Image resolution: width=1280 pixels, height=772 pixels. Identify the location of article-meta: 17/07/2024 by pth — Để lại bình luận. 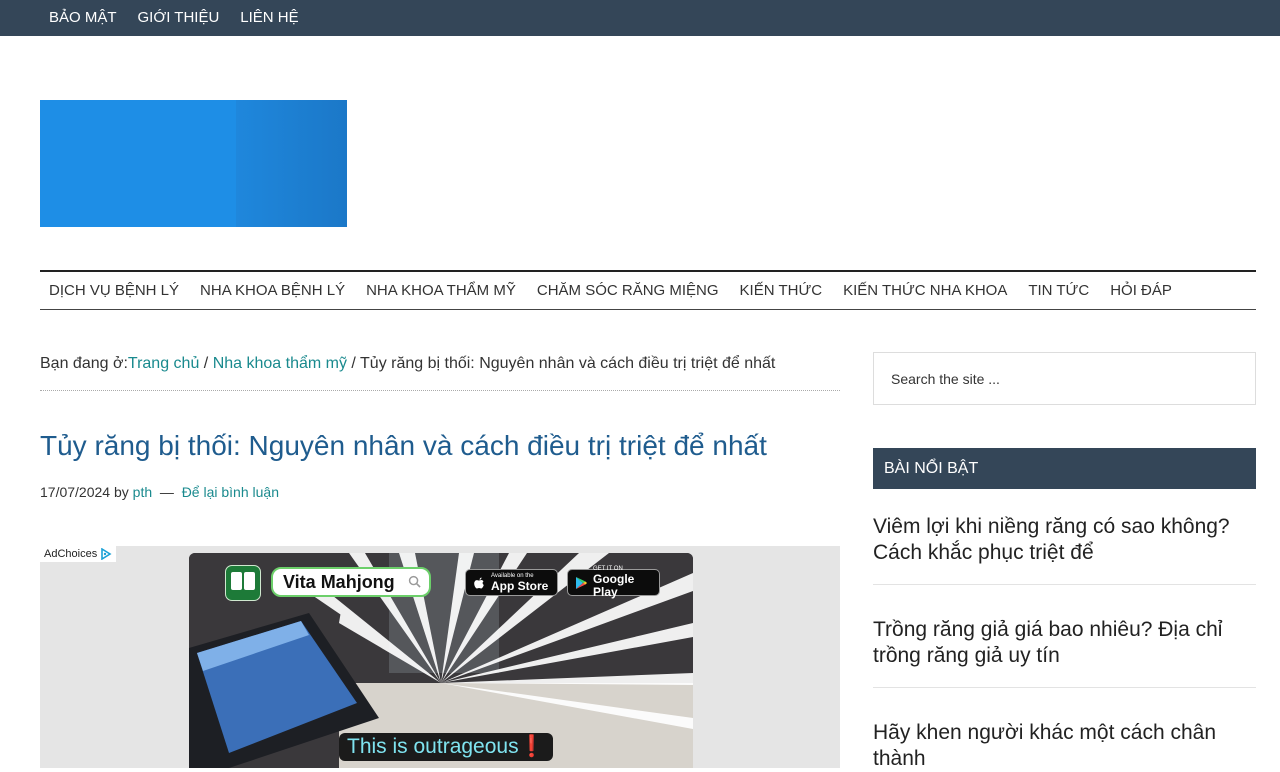
(159, 492).